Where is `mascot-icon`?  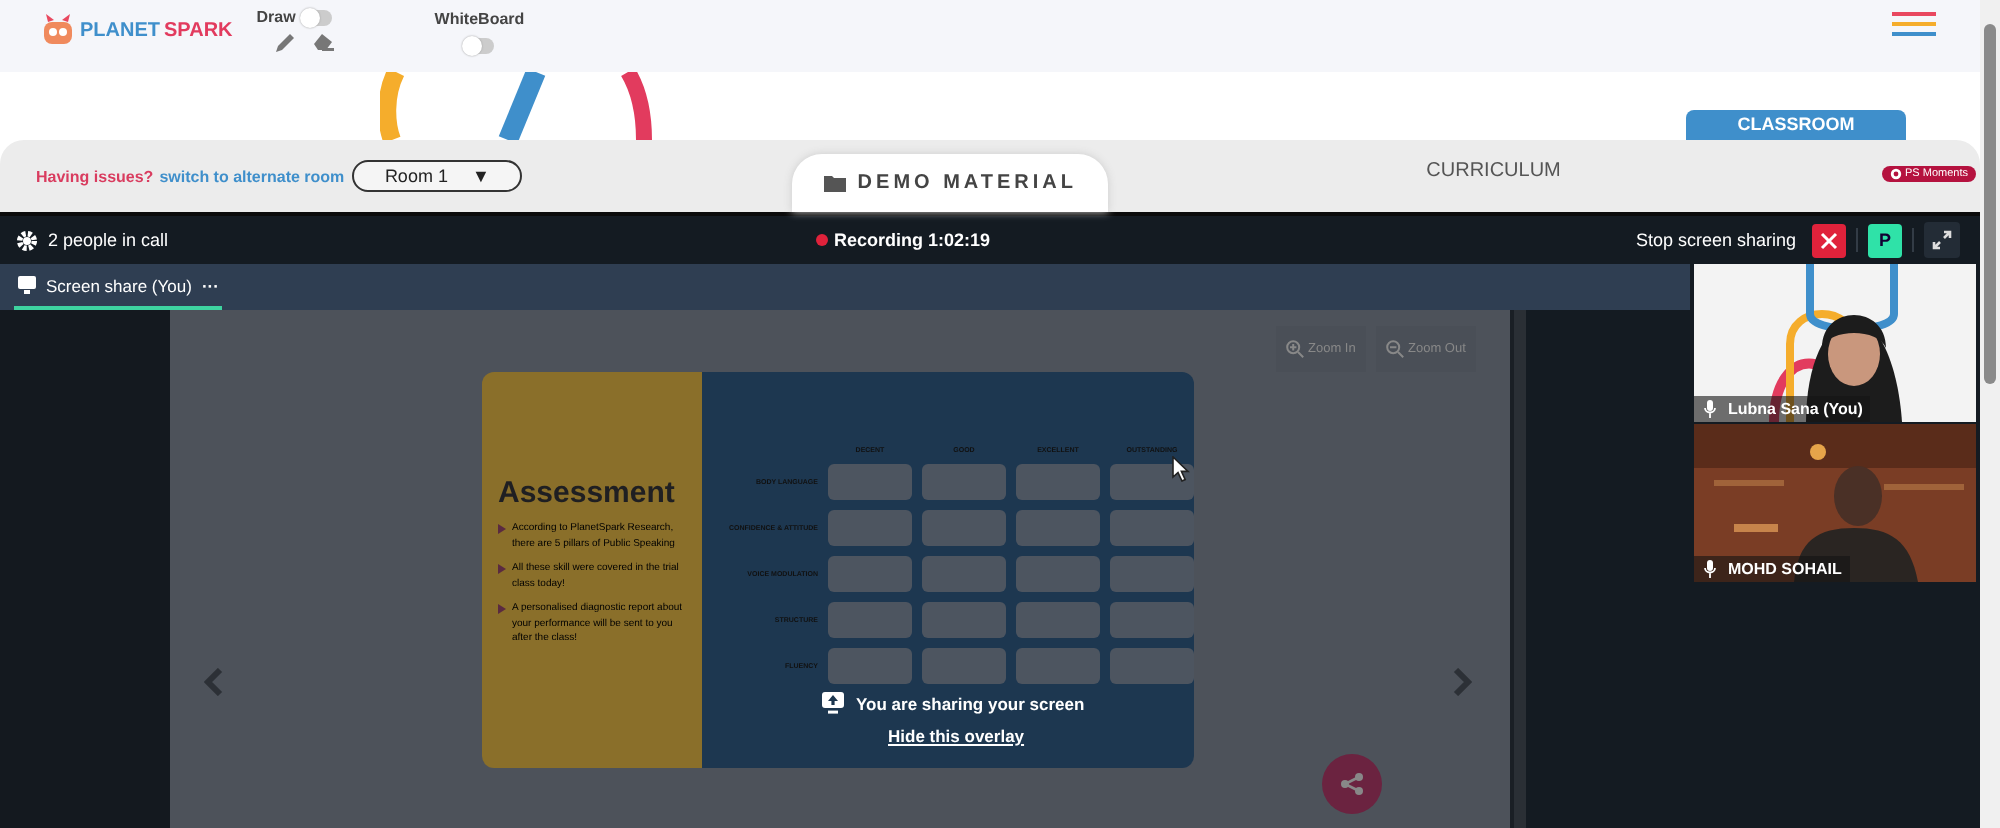
mascot-icon is located at coordinates (58, 30).